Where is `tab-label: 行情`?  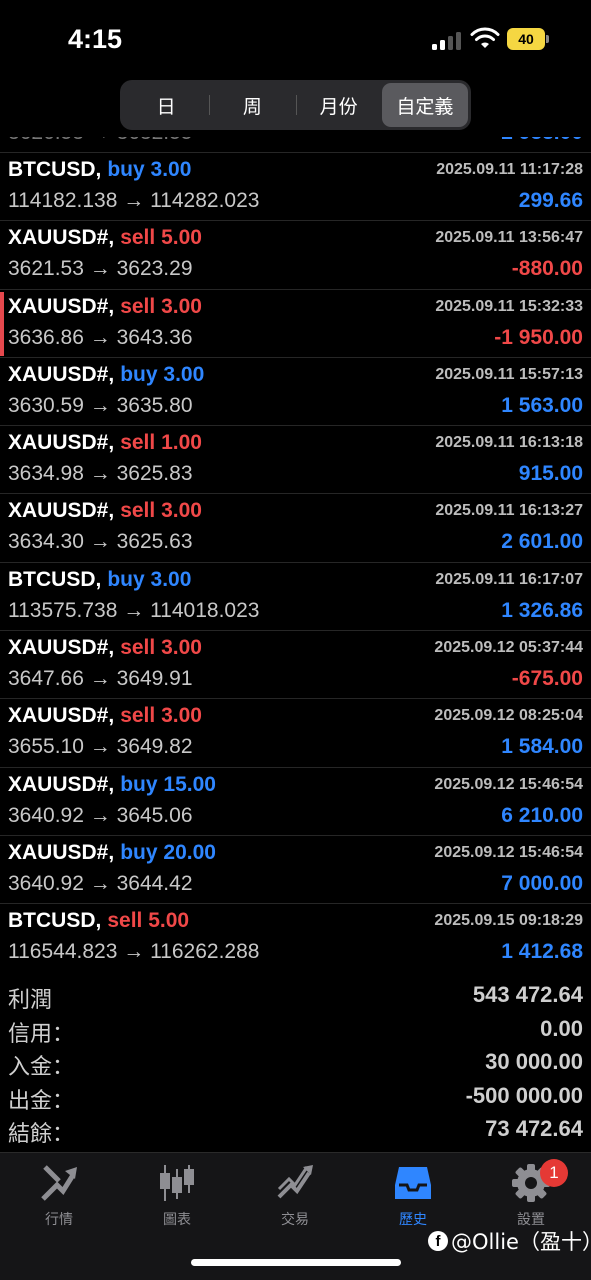
tab-label: 行情 is located at coordinates (59, 1220).